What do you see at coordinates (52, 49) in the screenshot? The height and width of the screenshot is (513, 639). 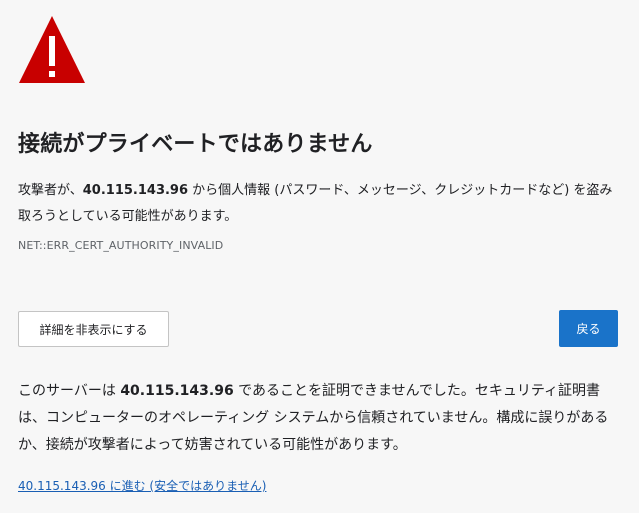 I see `warning-triangle-icon` at bounding box center [52, 49].